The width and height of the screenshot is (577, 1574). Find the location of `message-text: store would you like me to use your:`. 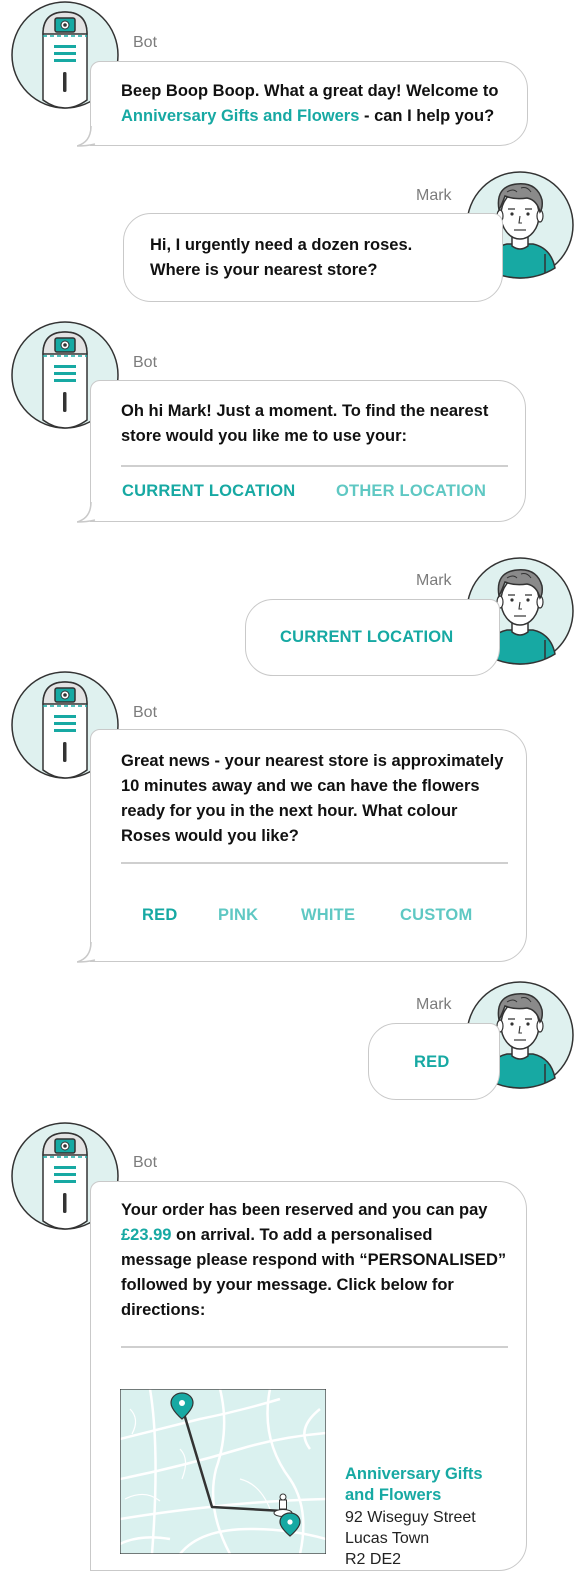

message-text: store would you like me to use your: is located at coordinates (264, 436).